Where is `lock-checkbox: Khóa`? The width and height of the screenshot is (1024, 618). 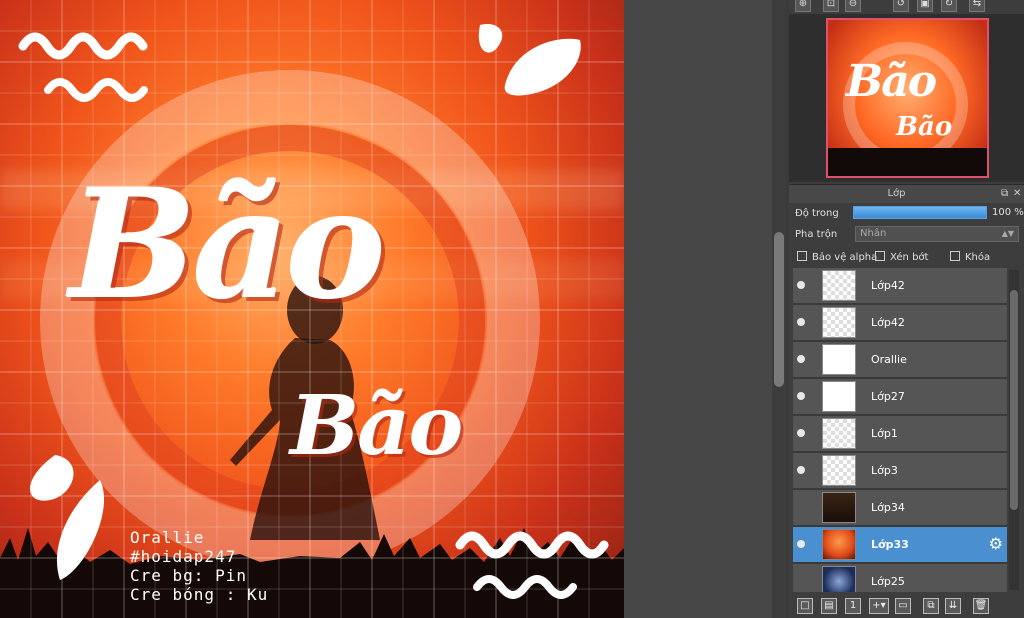
lock-checkbox: Khóa is located at coordinates (970, 257).